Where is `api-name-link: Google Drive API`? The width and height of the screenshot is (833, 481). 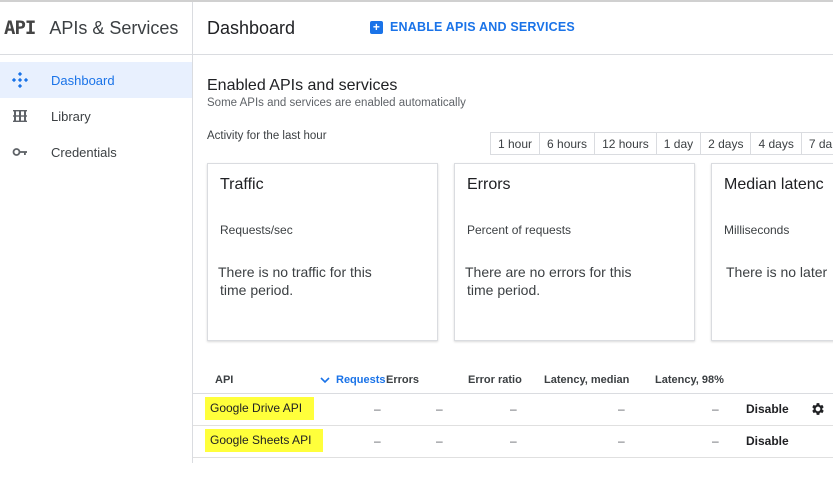
api-name-link: Google Drive API is located at coordinates (260, 408).